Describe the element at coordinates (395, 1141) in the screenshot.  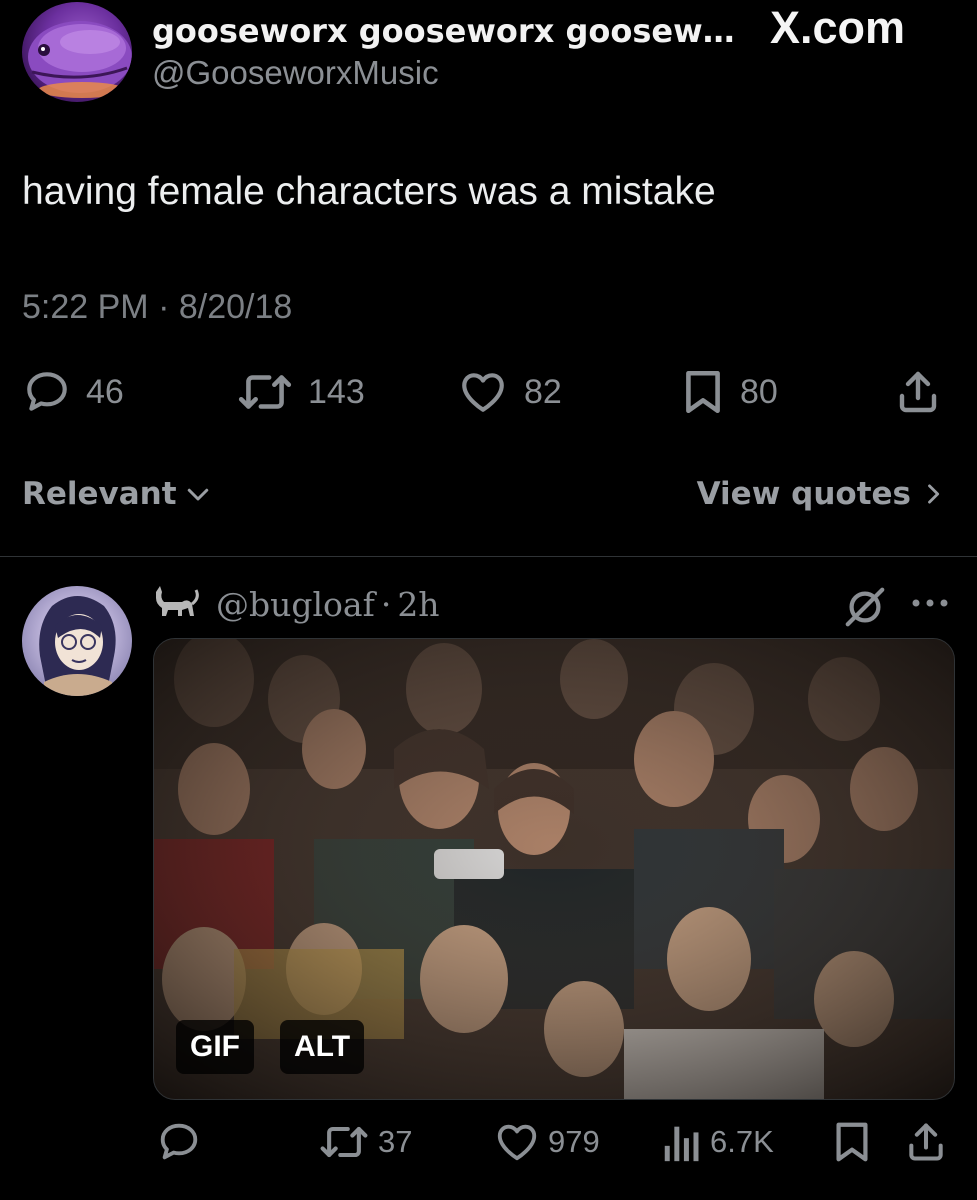
I see `reply-repost-count: 37` at that location.